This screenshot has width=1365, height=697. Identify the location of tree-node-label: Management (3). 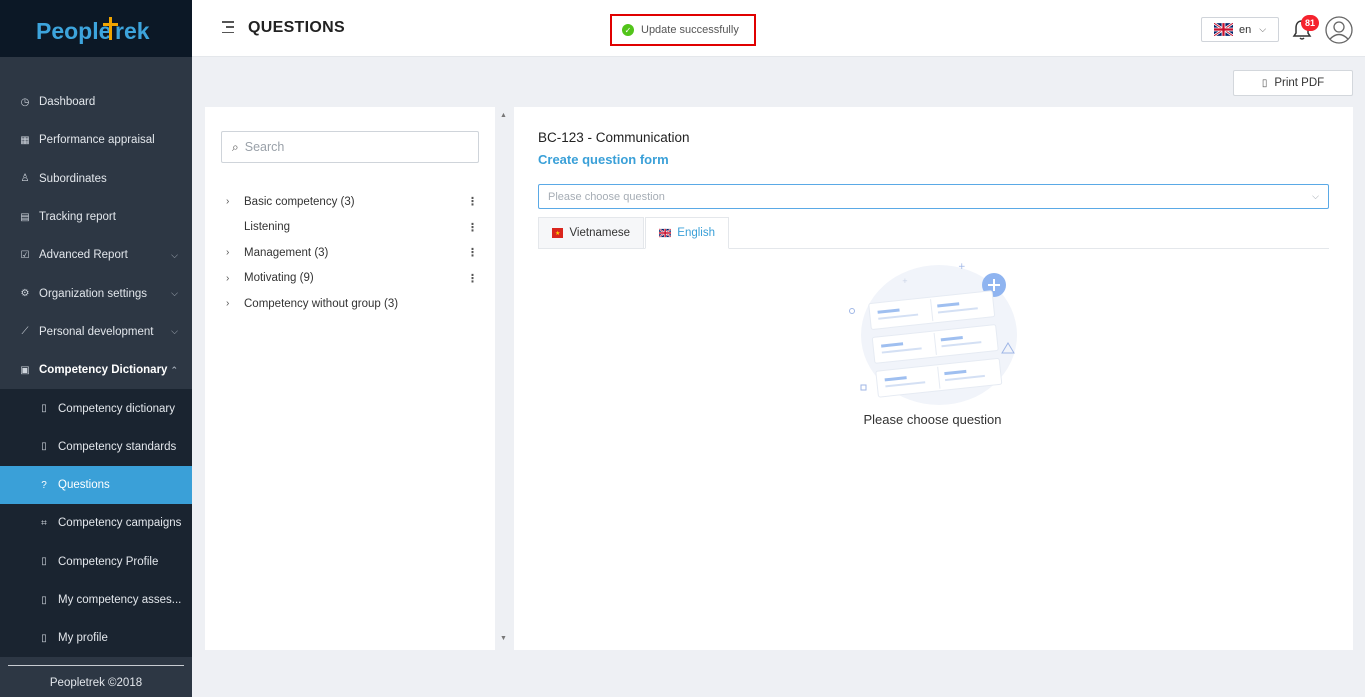
(286, 252).